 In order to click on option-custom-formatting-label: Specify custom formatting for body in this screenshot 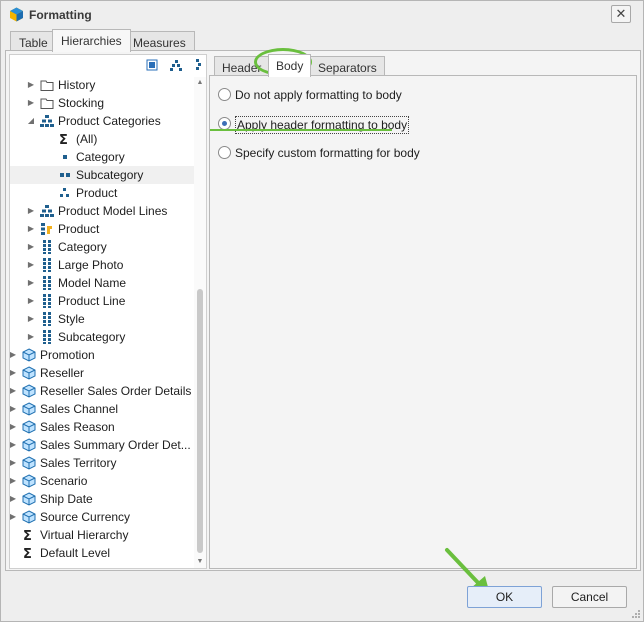, I will do `click(327, 153)`.